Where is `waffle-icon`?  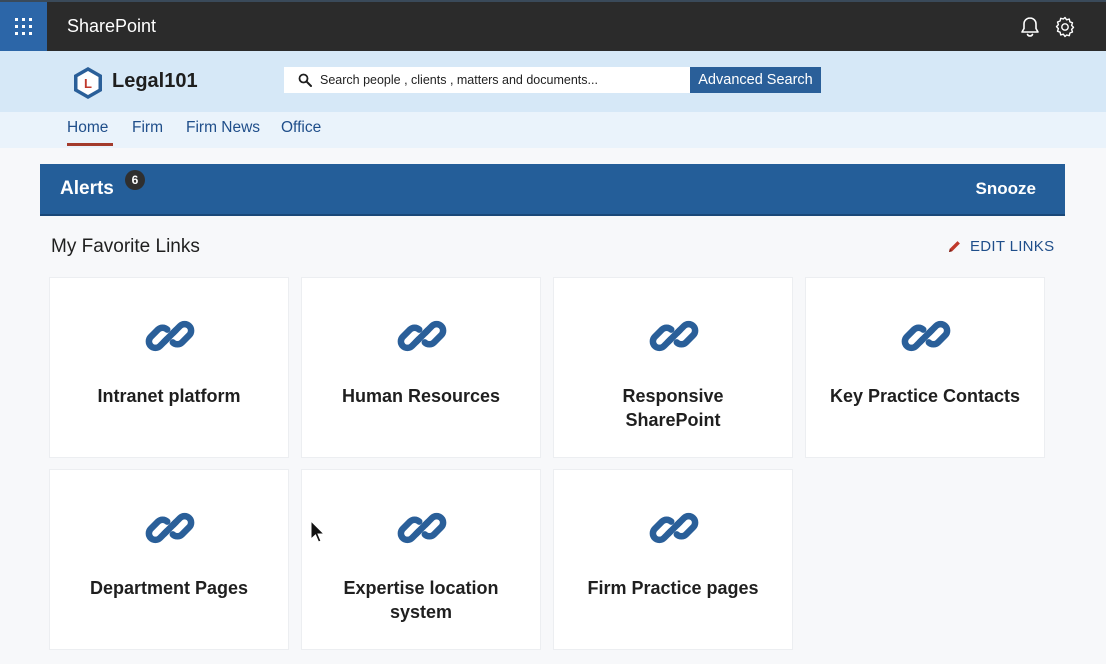
waffle-icon is located at coordinates (23, 26).